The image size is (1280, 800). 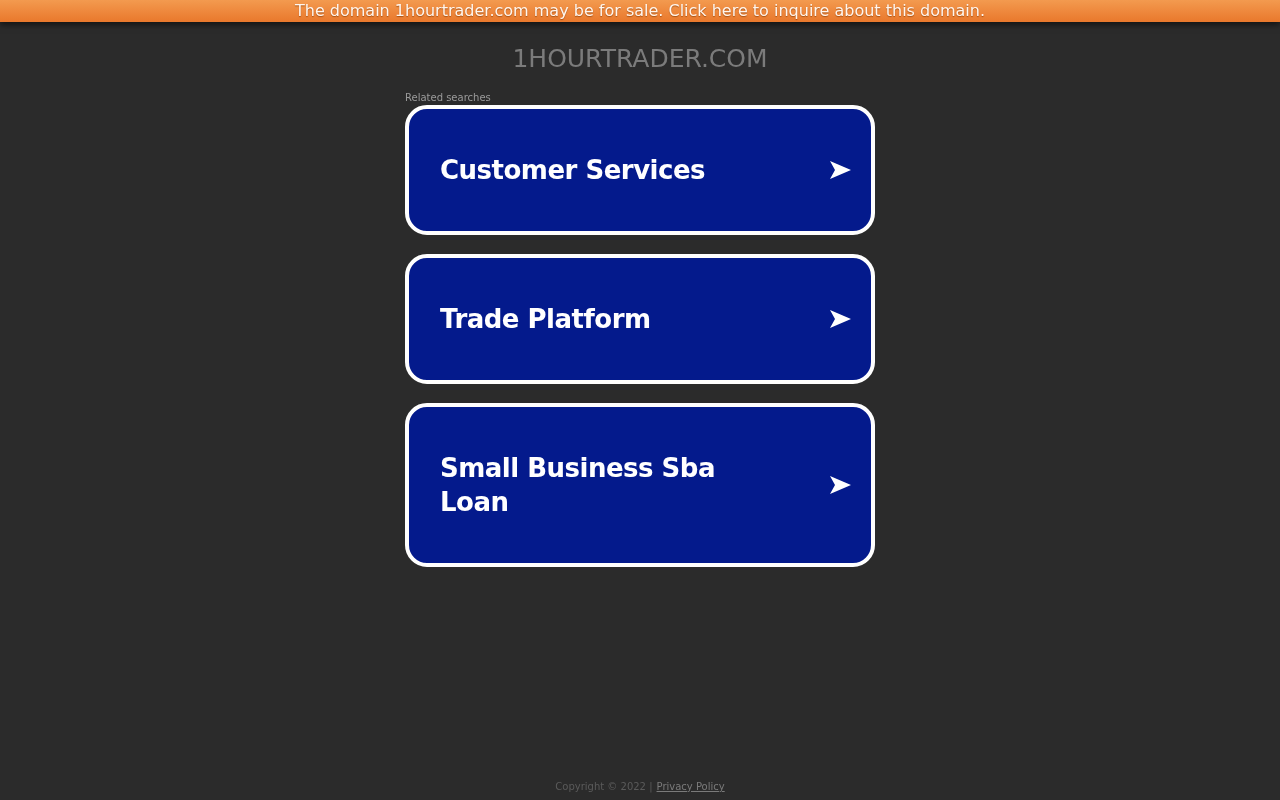 What do you see at coordinates (448, 98) in the screenshot?
I see `section-heading: Related searches` at bounding box center [448, 98].